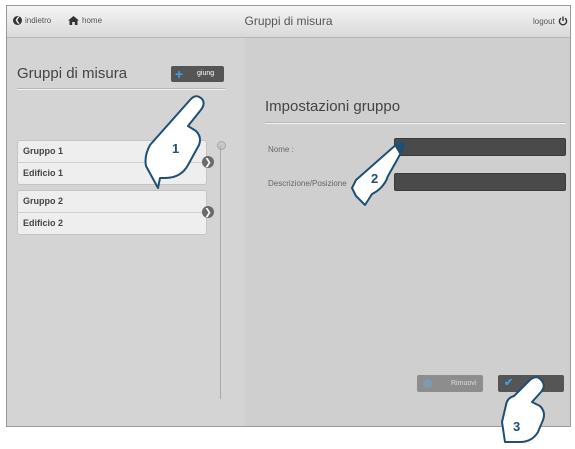 The width and height of the screenshot is (575, 449). I want to click on callout-number-2: 2, so click(374, 178).